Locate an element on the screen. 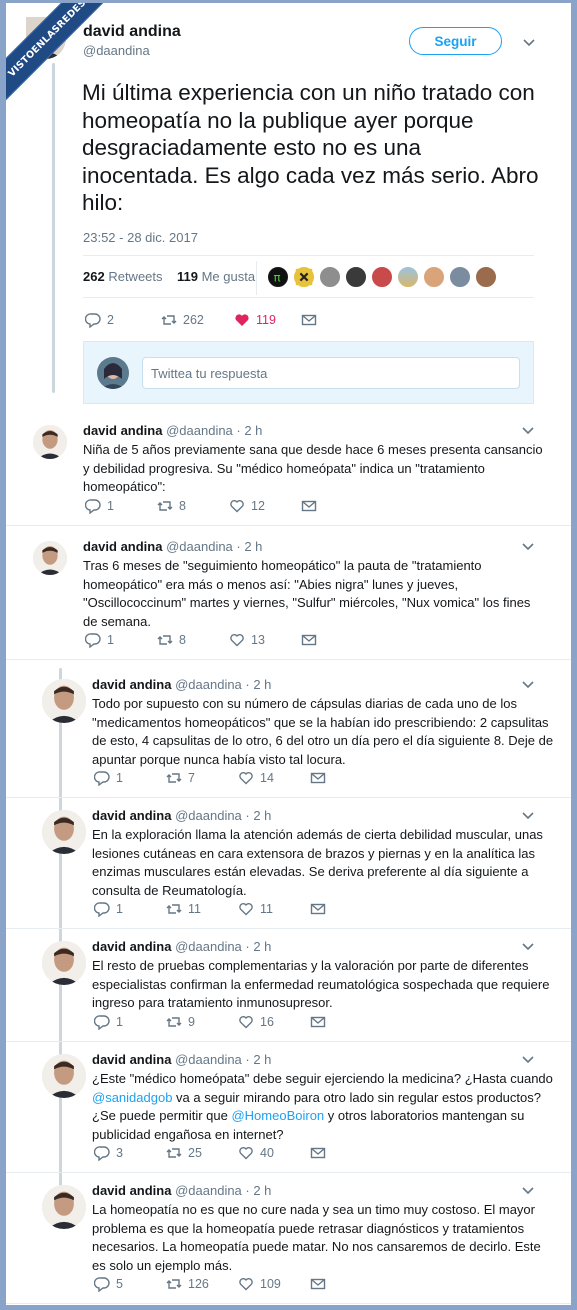 This screenshot has height=1310, width=577. thread-line is located at coordinates (53, 228).